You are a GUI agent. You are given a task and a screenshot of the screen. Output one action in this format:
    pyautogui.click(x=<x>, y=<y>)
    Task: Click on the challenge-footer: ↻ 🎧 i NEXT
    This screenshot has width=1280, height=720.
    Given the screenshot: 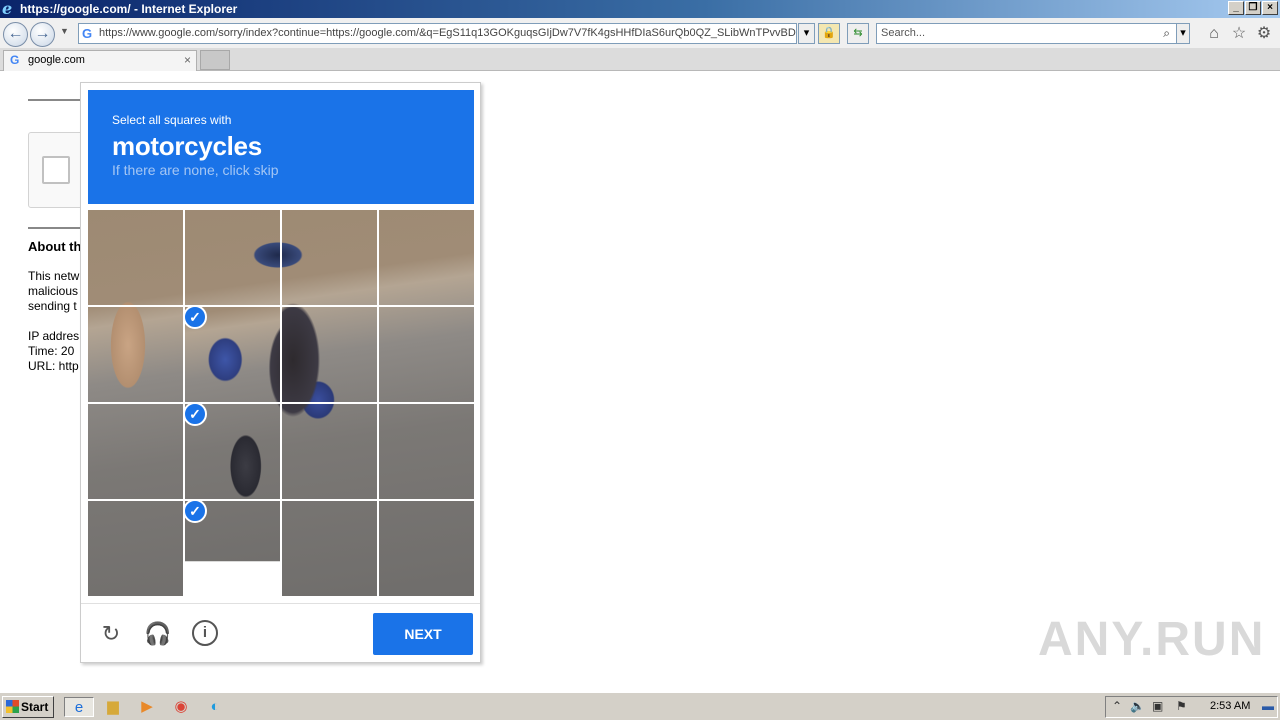 What is the action you would take?
    pyautogui.click(x=280, y=632)
    